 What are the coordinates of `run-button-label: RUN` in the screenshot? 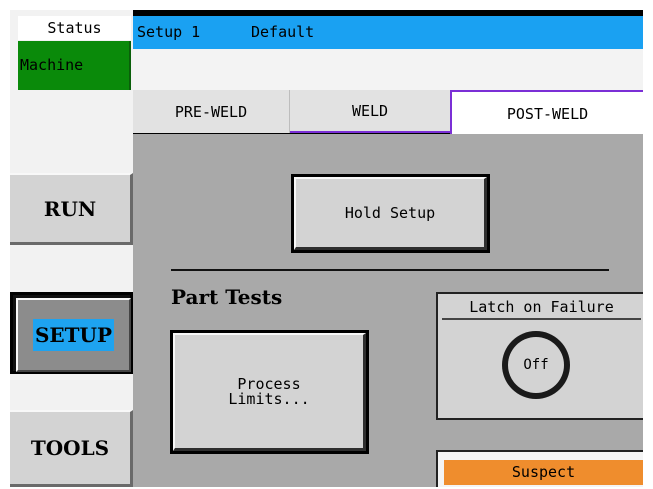 It's located at (70, 208).